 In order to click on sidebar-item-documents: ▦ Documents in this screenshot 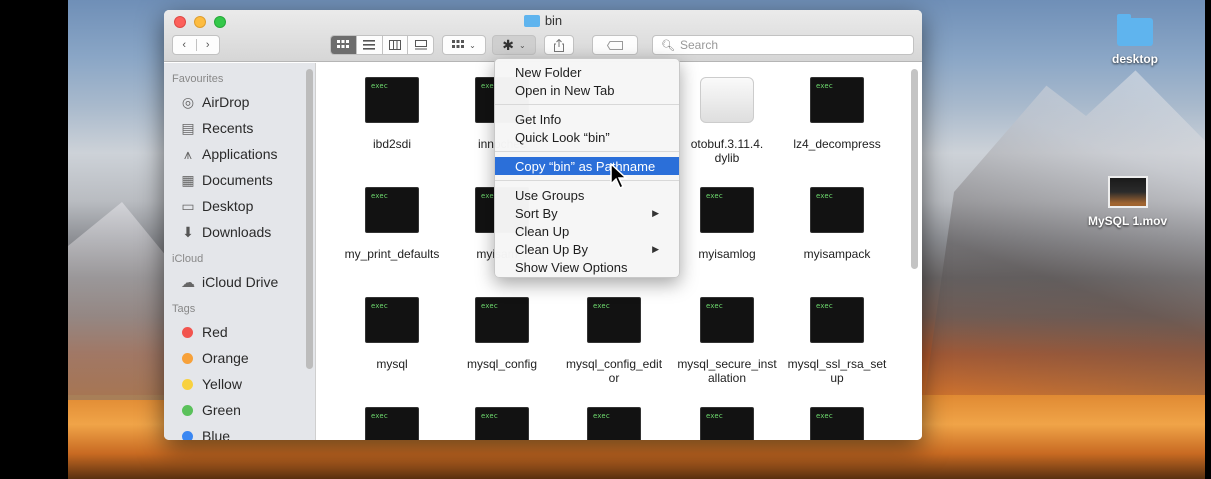, I will do `click(239, 180)`.